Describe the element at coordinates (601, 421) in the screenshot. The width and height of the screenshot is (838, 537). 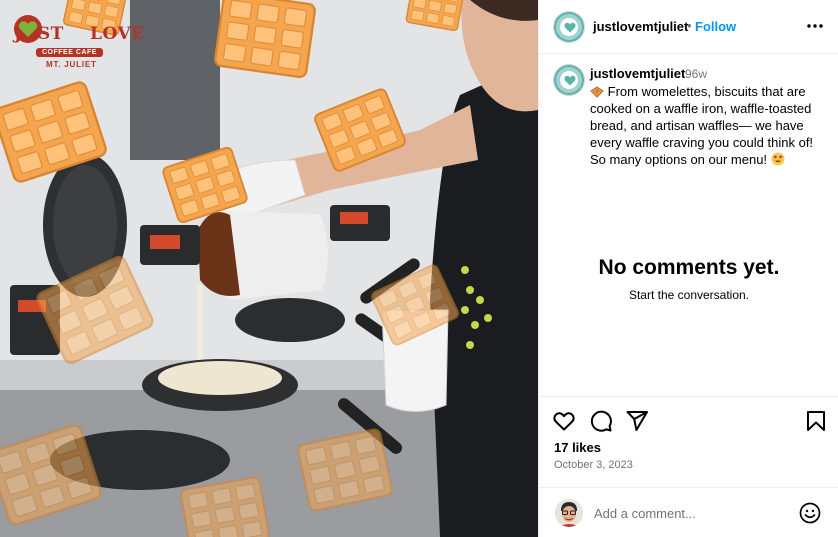
I see `comment-icon` at that location.